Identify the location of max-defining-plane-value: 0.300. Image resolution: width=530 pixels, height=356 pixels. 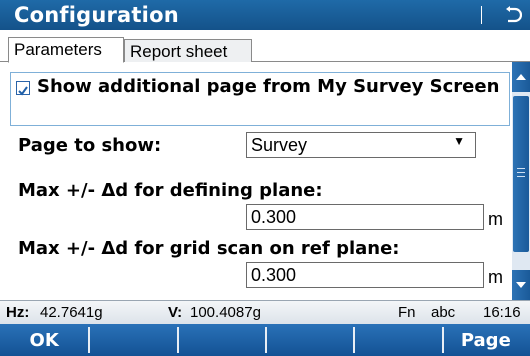
(274, 217).